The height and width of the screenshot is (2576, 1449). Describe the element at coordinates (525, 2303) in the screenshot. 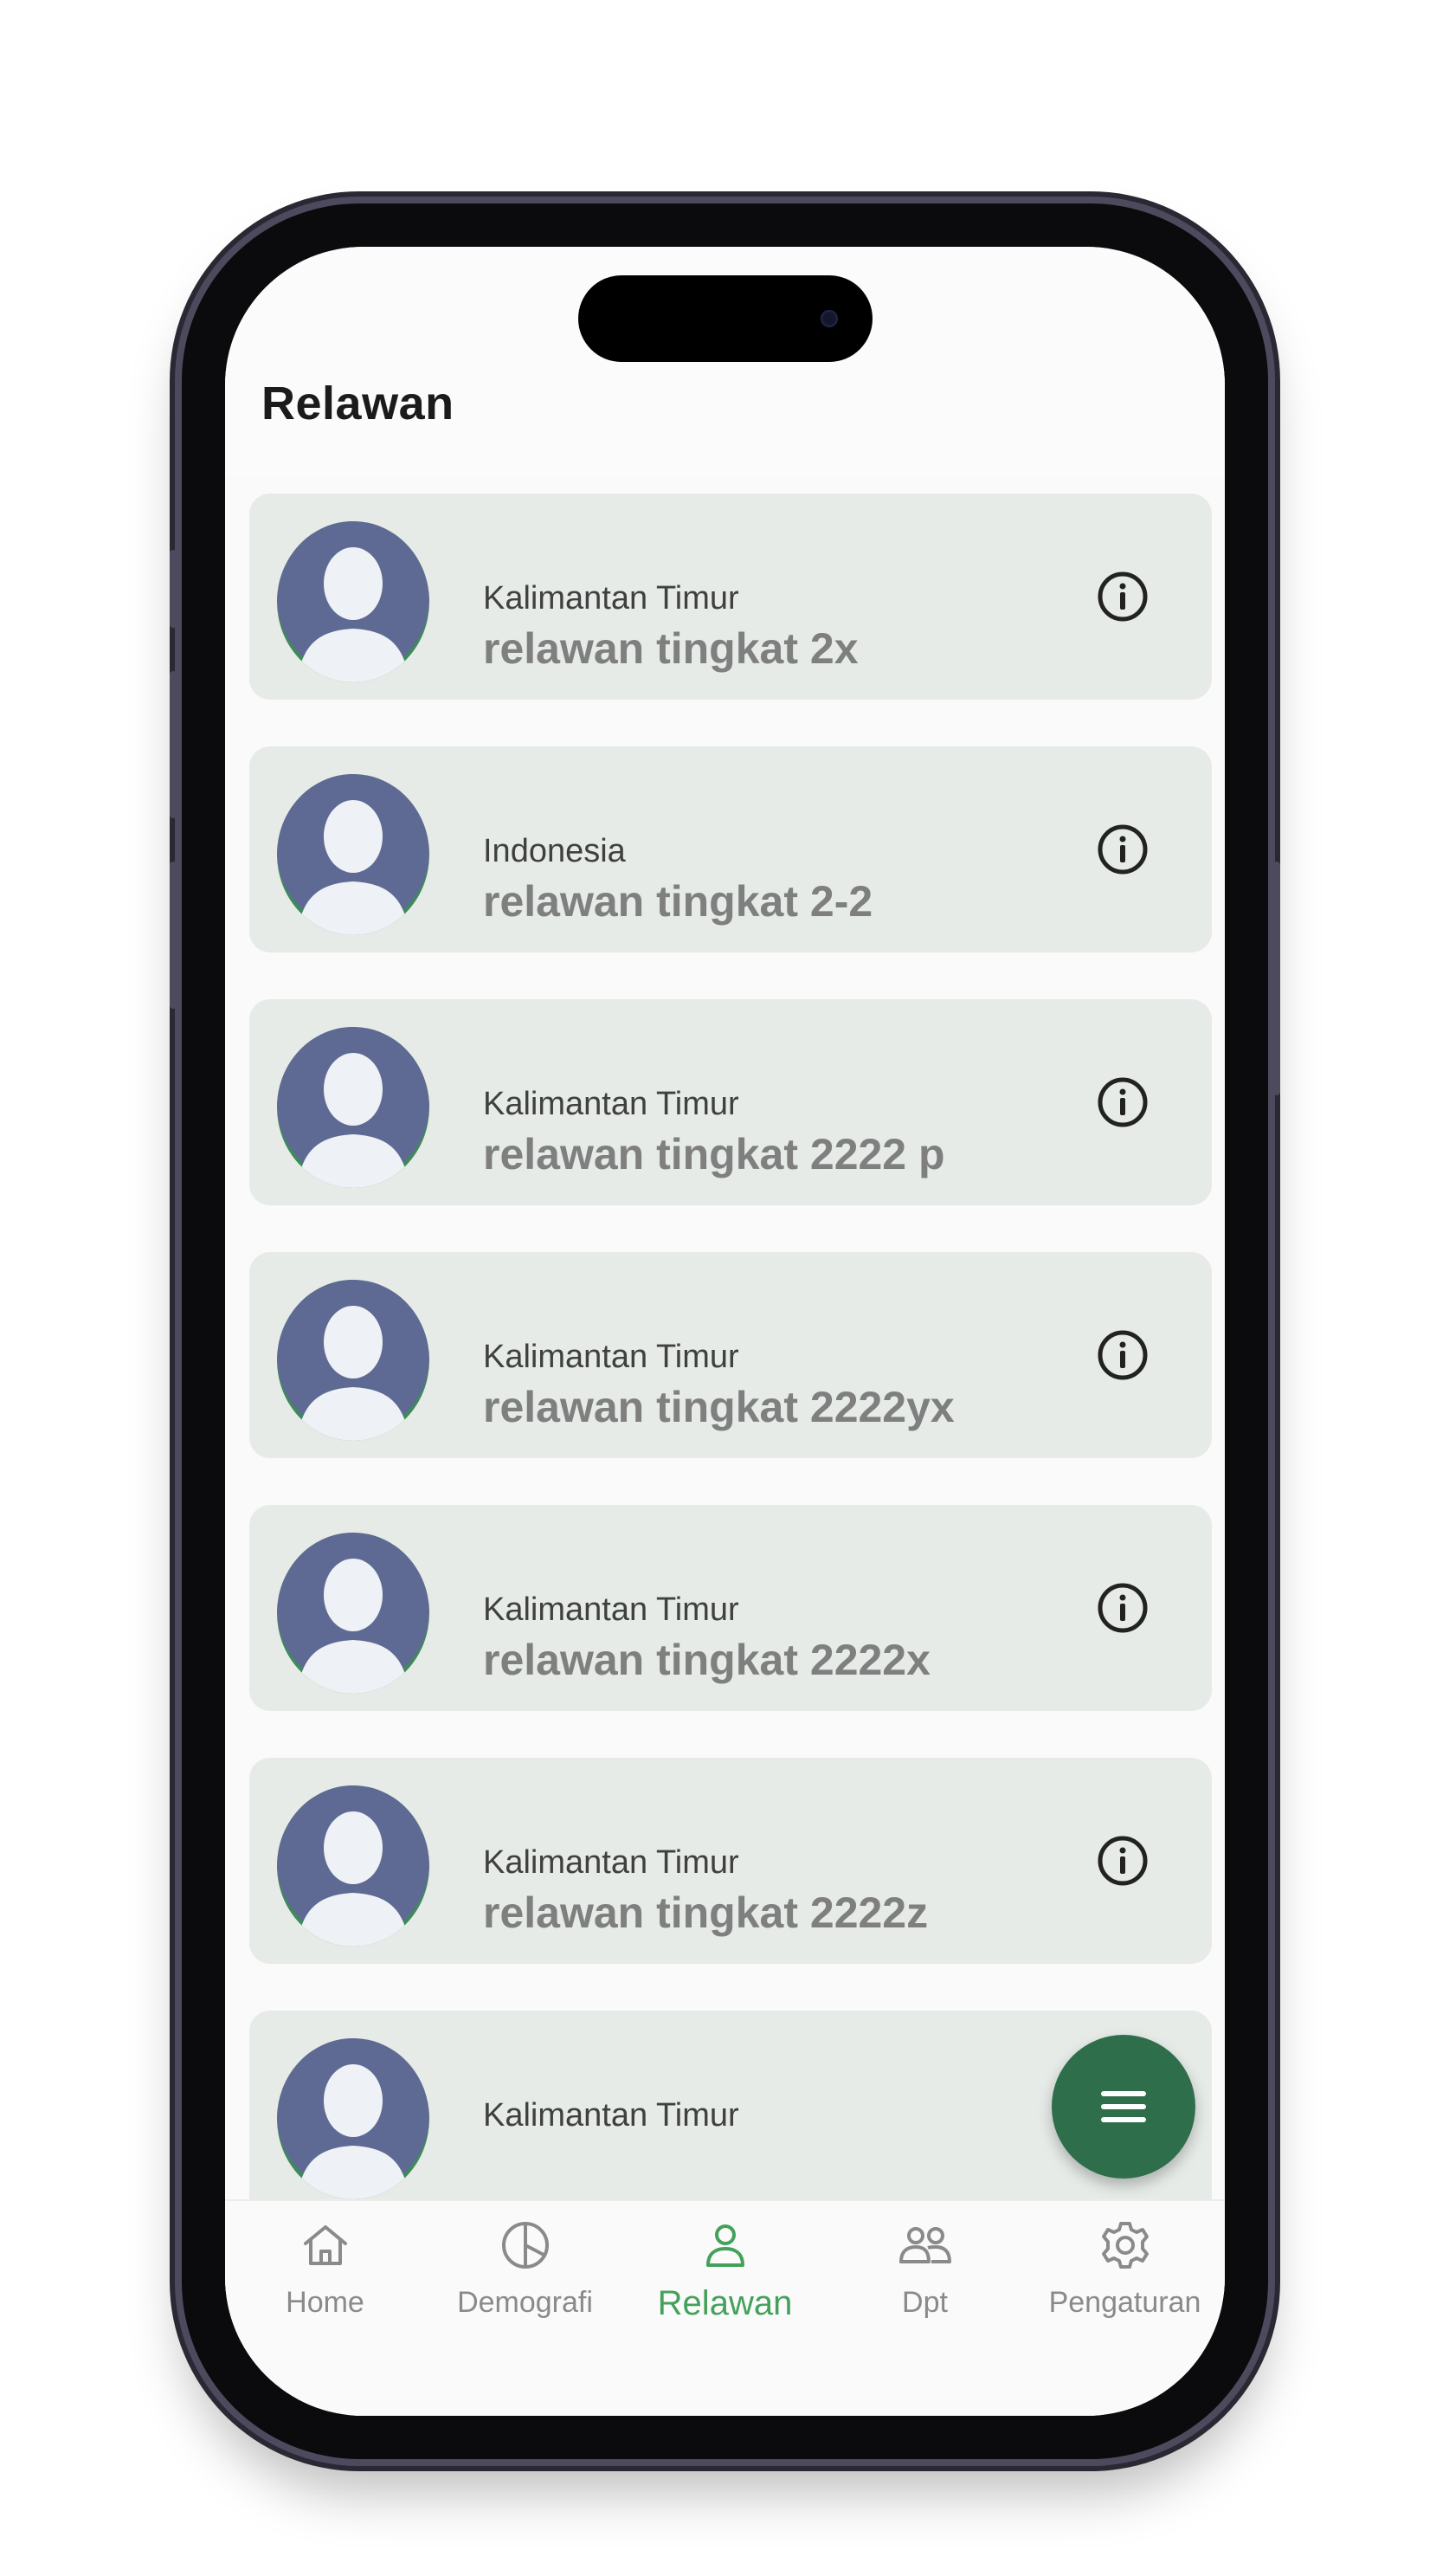

I see `nav-label: Demografi` at that location.